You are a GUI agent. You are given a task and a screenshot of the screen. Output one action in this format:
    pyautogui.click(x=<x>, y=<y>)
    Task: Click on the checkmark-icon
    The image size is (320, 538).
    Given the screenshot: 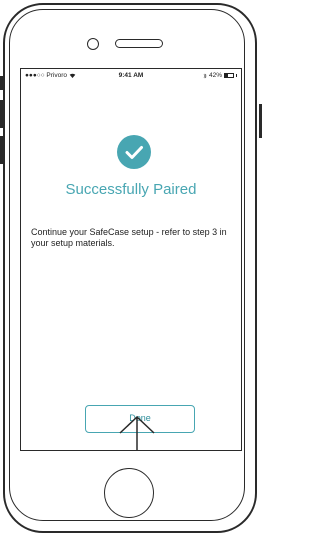 What is the action you would take?
    pyautogui.click(x=134, y=152)
    